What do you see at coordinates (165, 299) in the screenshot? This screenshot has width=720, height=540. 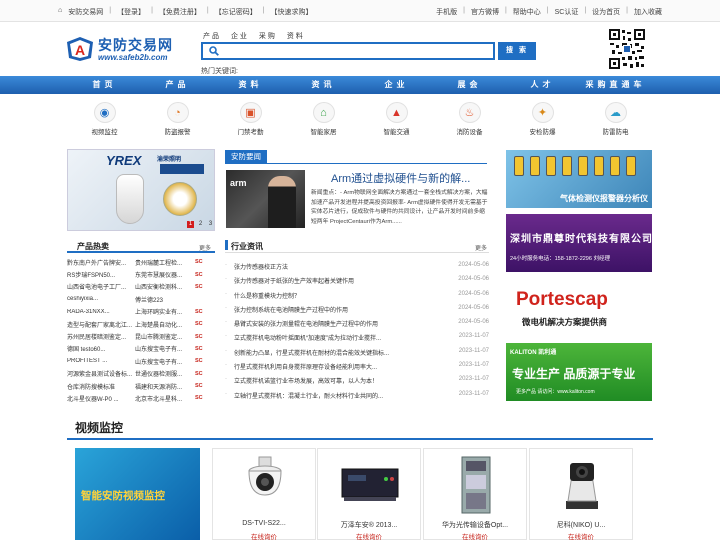 I see `hot-product-company: 傅兰德223` at bounding box center [165, 299].